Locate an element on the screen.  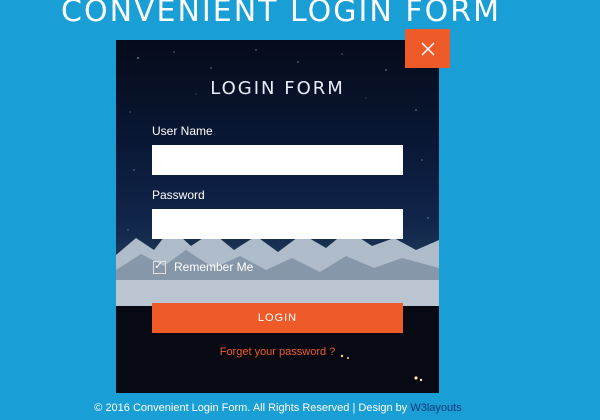
check-mark-icon: ✓ is located at coordinates (159, 265).